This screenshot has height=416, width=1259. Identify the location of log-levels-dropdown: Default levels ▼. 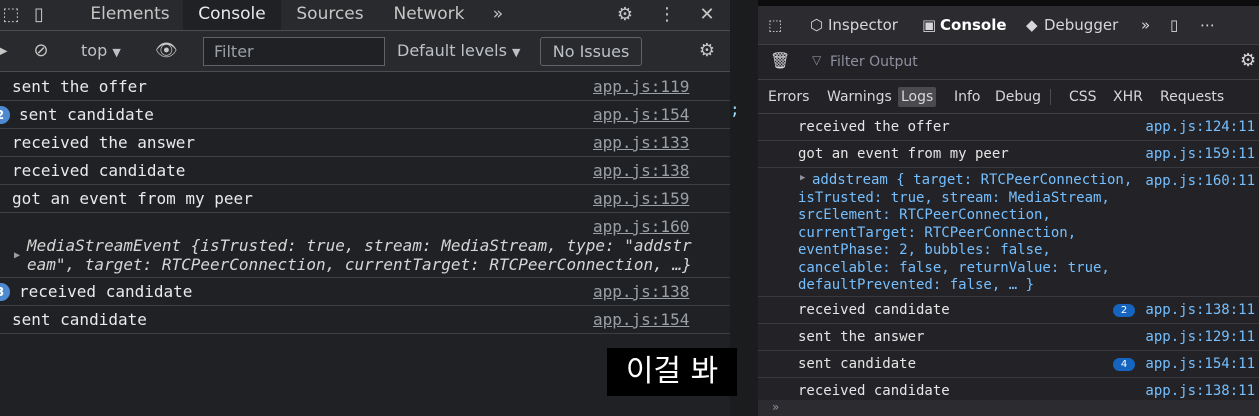
(459, 51).